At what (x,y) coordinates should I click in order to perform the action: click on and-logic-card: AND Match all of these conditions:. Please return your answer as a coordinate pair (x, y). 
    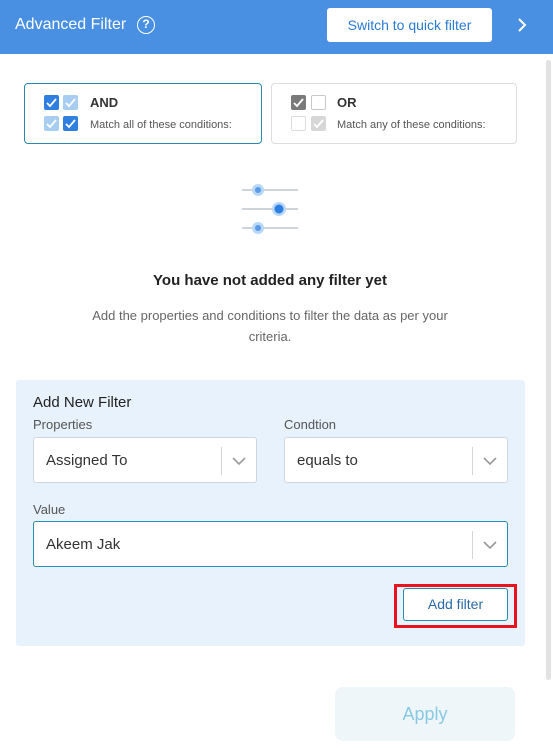
    Looking at the image, I should click on (143, 113).